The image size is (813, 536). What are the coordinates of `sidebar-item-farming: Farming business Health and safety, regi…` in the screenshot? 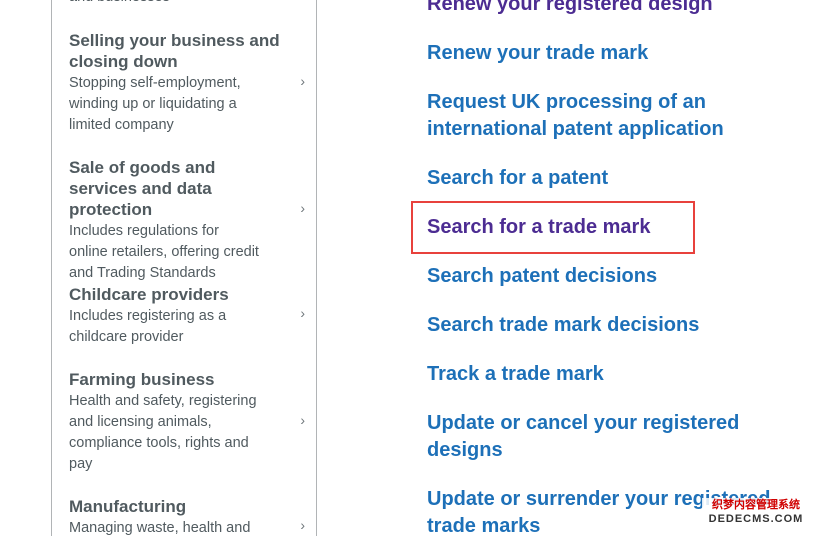 It's located at (192, 422).